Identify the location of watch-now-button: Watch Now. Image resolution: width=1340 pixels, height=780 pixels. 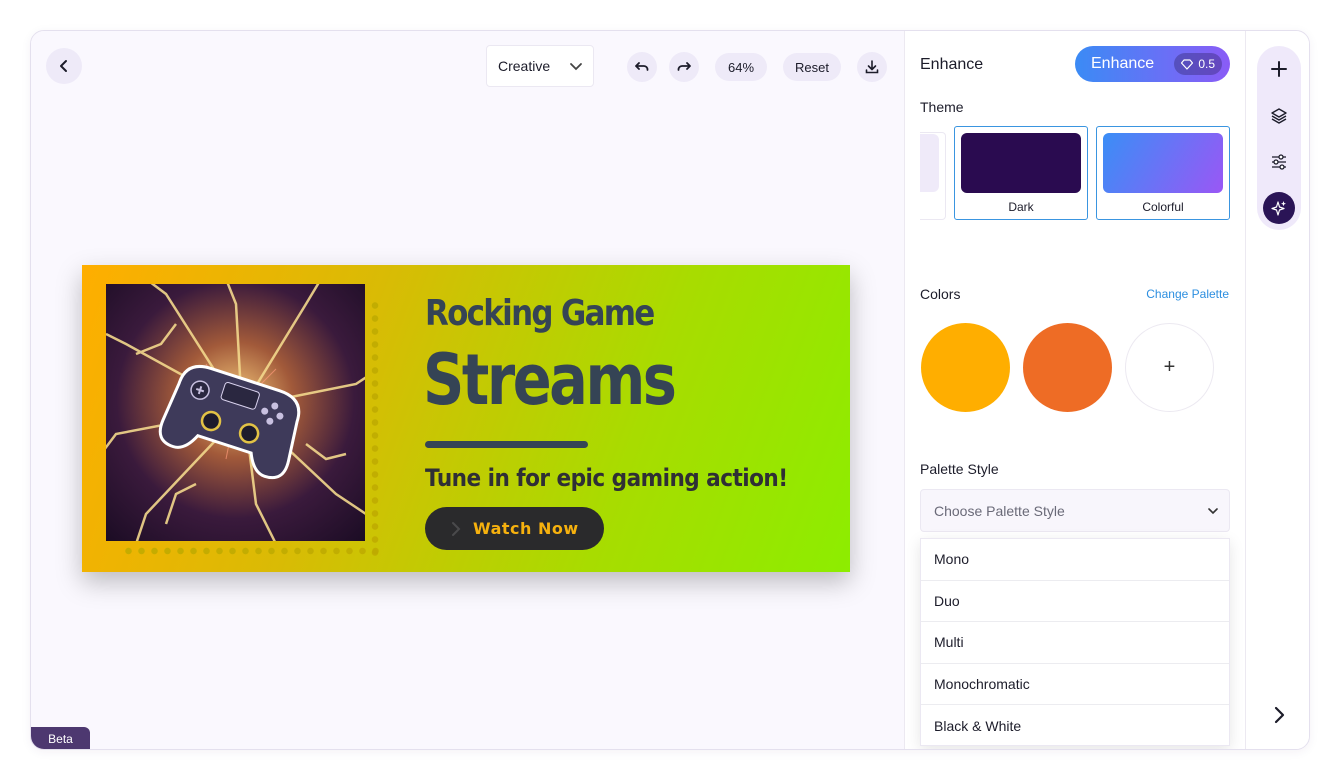
(514, 528).